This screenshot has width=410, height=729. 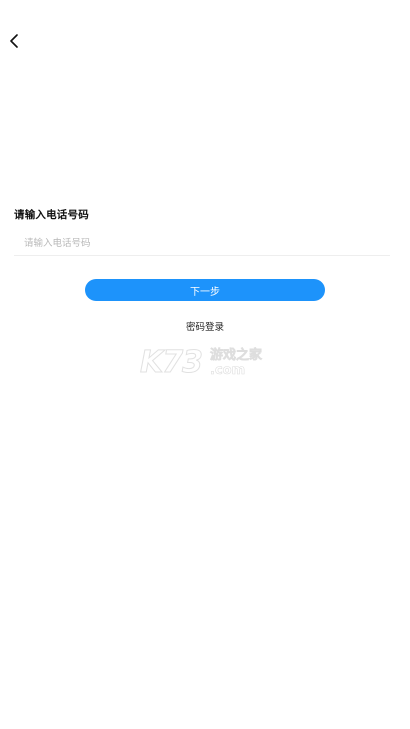 I want to click on next-step-button: 下一步, so click(x=205, y=290).